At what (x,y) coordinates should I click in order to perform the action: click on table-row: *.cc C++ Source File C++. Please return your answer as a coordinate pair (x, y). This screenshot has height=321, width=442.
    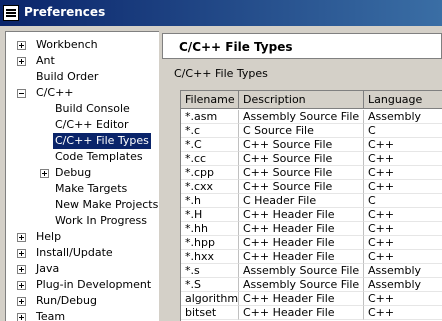
    Looking at the image, I should click on (311, 159).